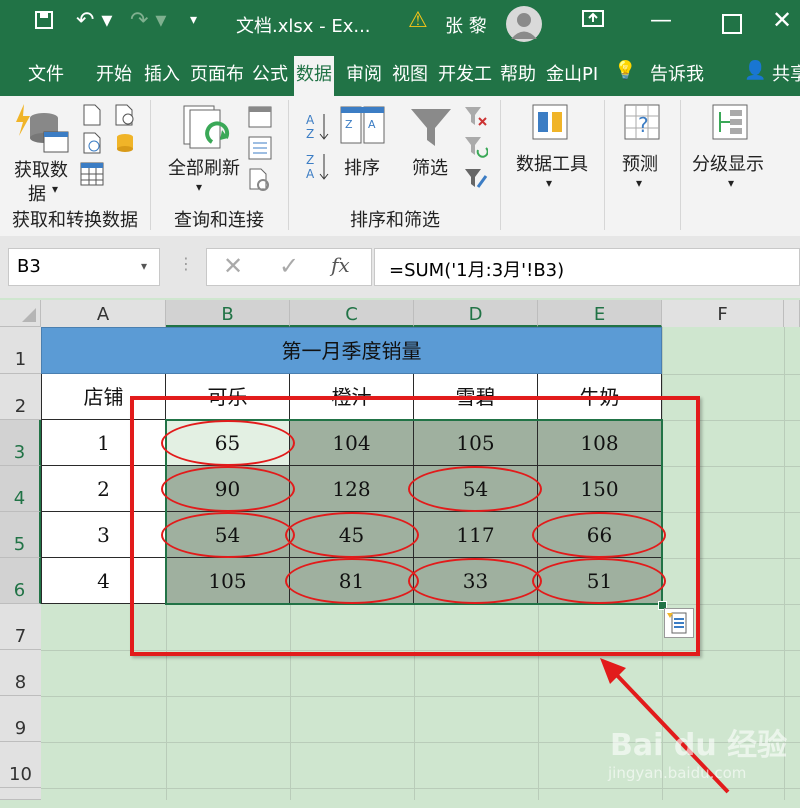 The width and height of the screenshot is (800, 808). I want to click on column-header-f: F, so click(723, 313).